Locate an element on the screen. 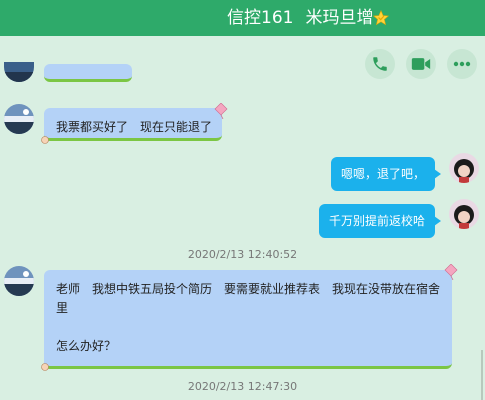 Image resolution: width=485 pixels, height=400 pixels. message-bubble-self: 嗯嗯，退了吧， is located at coordinates (386, 174).